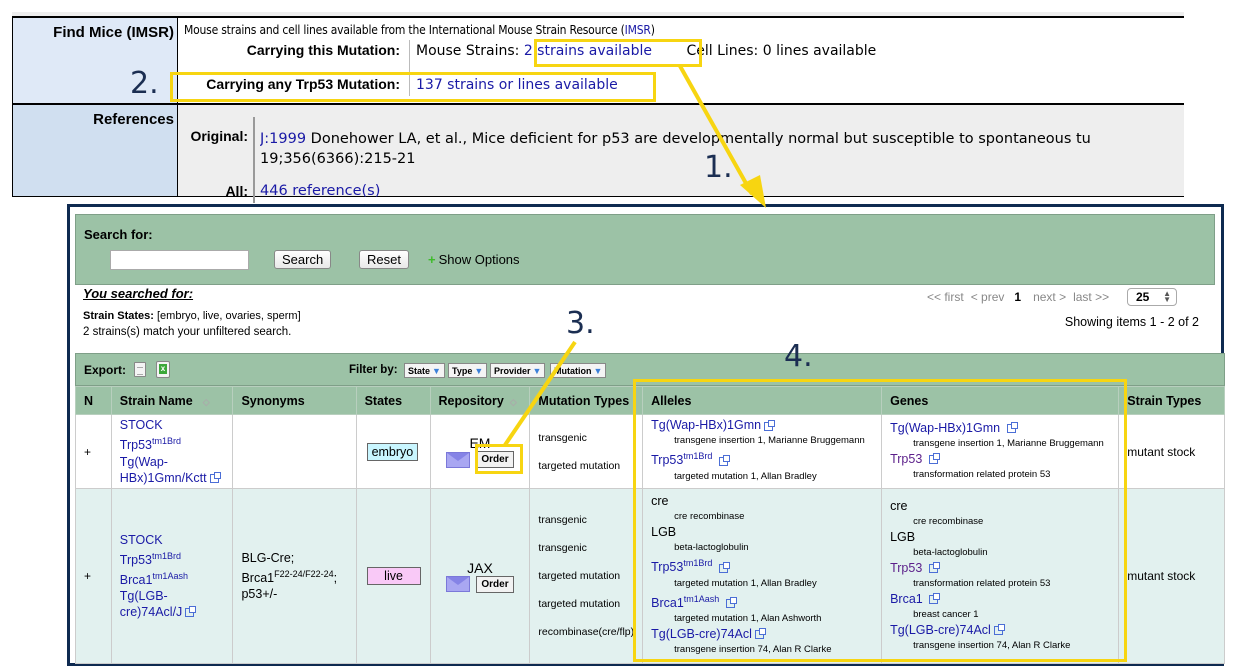 Image resolution: width=1242 pixels, height=672 pixels. I want to click on filter-mutation: Mutation ▼, so click(578, 370).